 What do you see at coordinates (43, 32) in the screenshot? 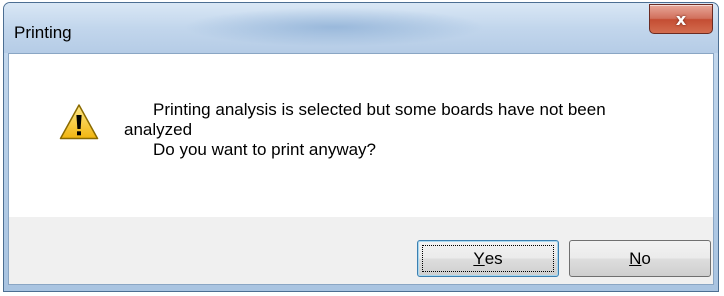
I see `window-title: Printing` at bounding box center [43, 32].